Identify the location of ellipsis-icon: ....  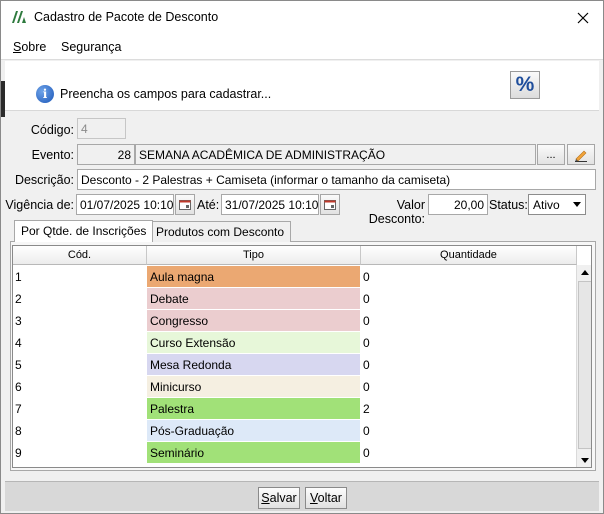
(551, 154).